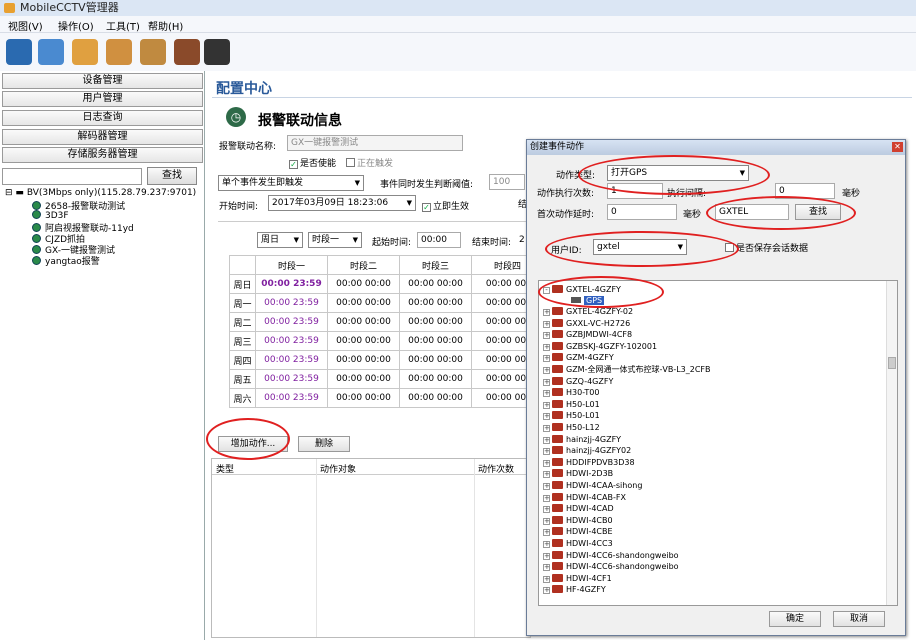 This screenshot has width=916, height=640. What do you see at coordinates (76, 25) in the screenshot?
I see `menu-operate: 操作(O)` at bounding box center [76, 25].